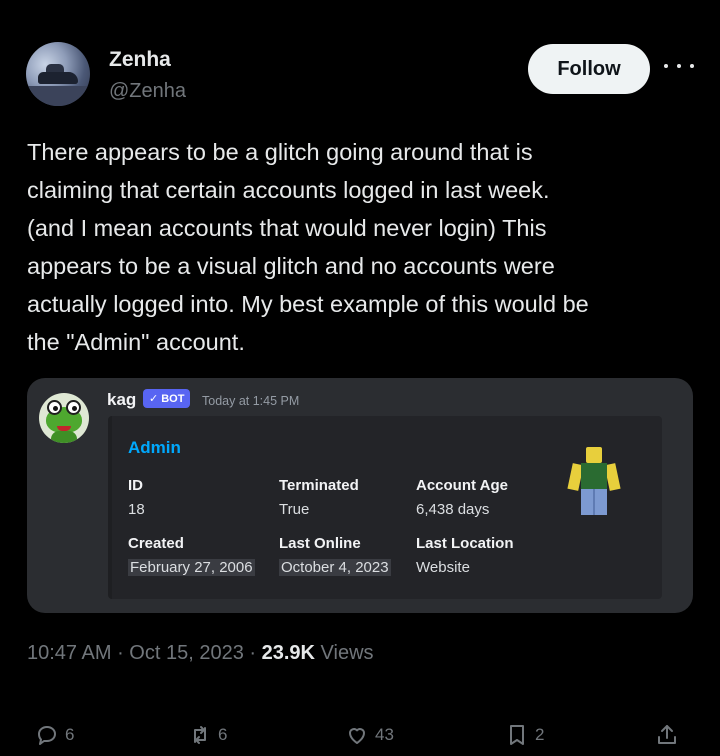 This screenshot has height=756, width=720. I want to click on author-avatar, so click(58, 74).